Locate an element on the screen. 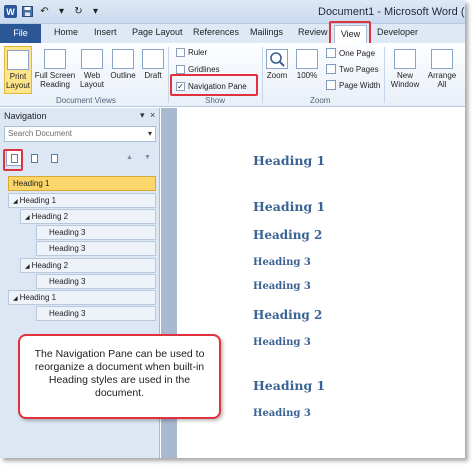 The height and width of the screenshot is (467, 474). print-layout-button: Print Layout is located at coordinates (18, 70).